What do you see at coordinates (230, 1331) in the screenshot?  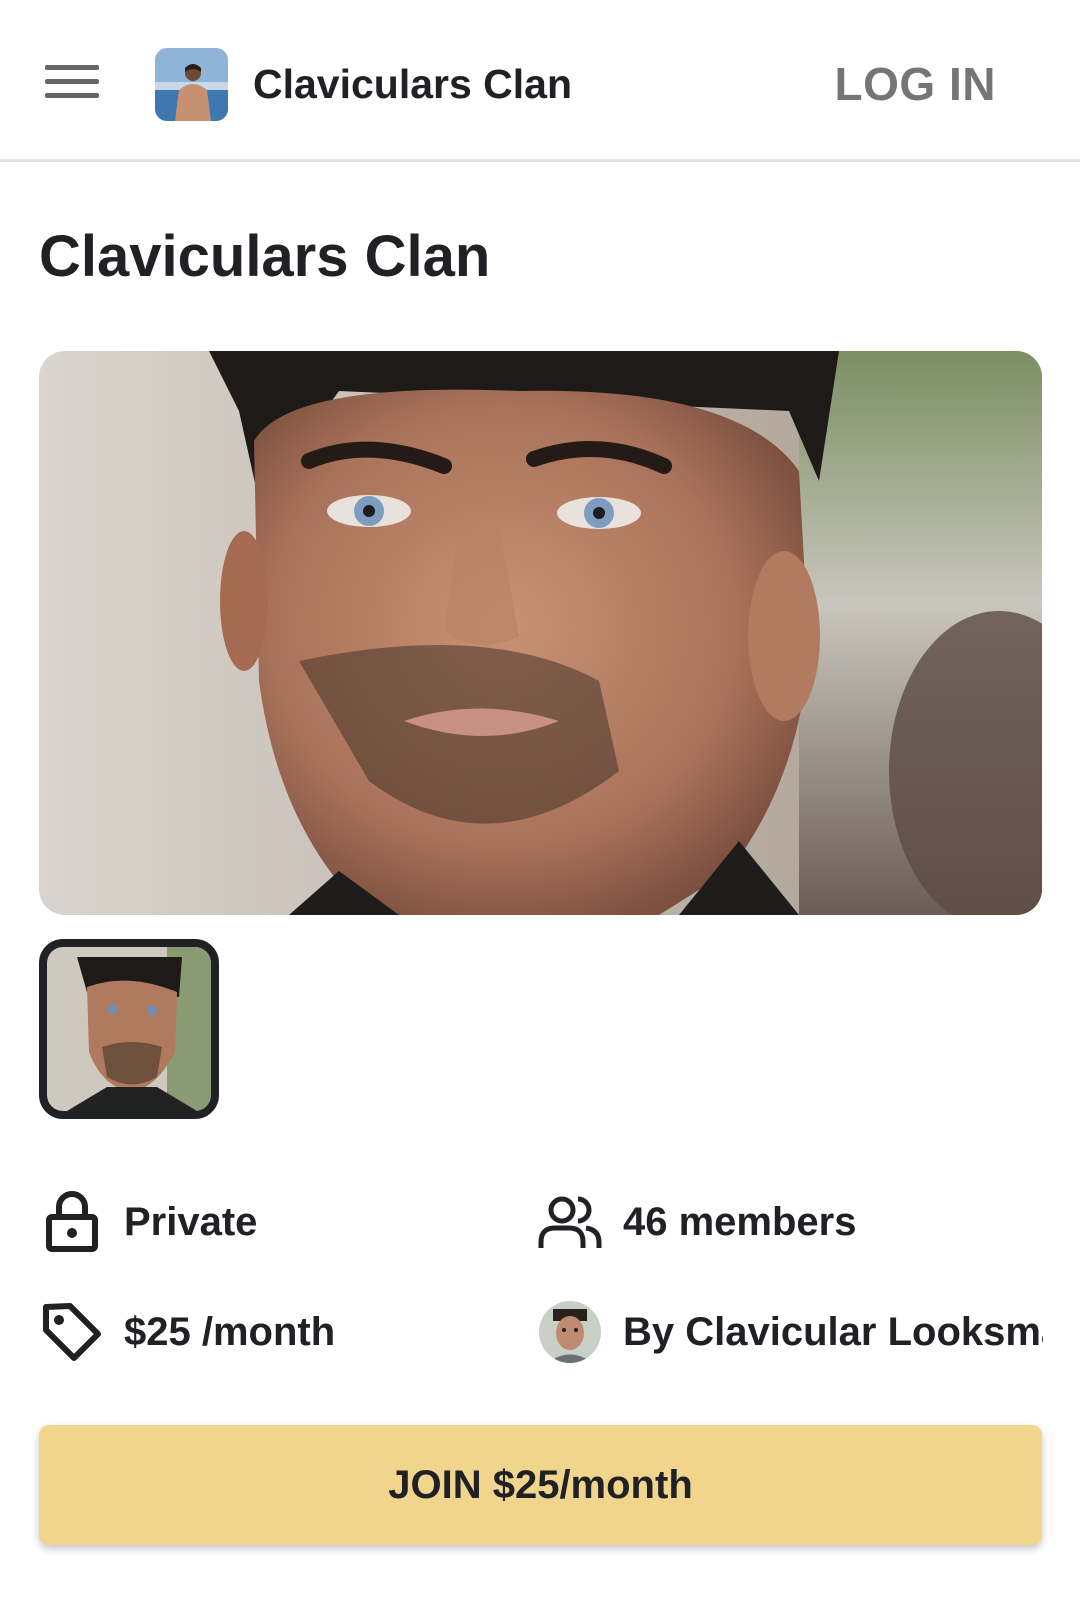 I see `price-label: $25 /month` at bounding box center [230, 1331].